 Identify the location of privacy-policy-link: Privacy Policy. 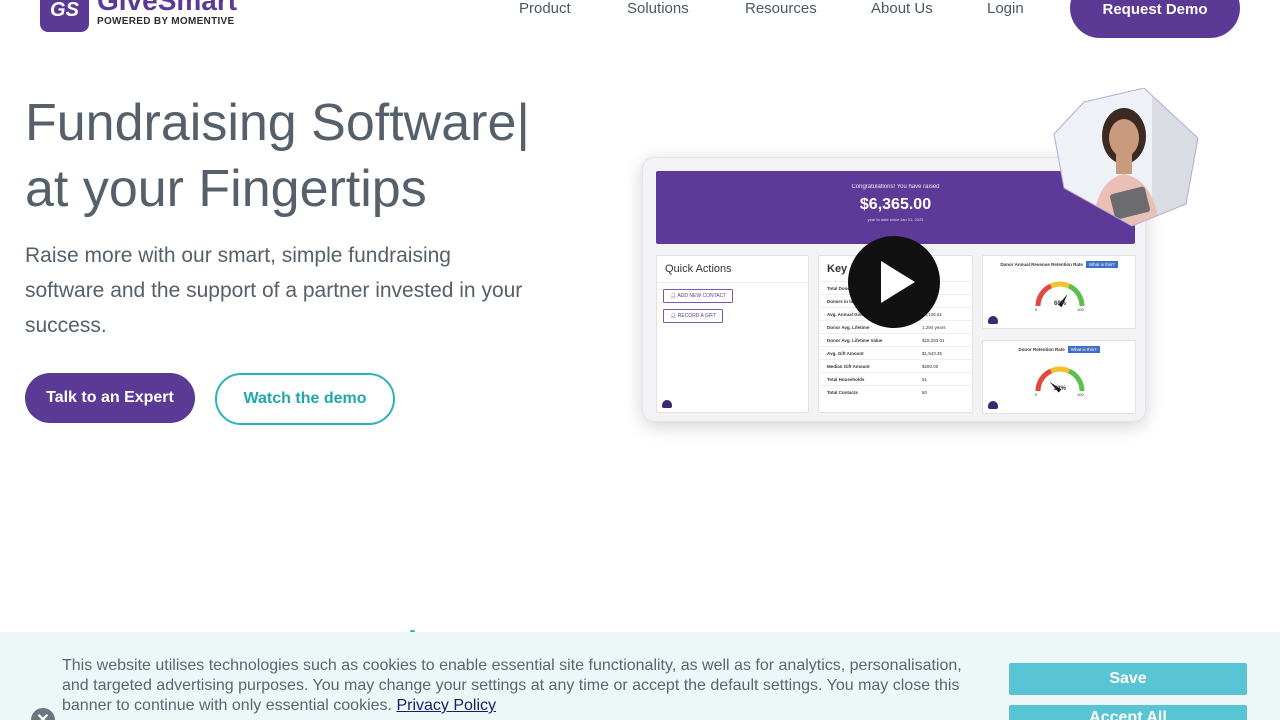
(446, 705).